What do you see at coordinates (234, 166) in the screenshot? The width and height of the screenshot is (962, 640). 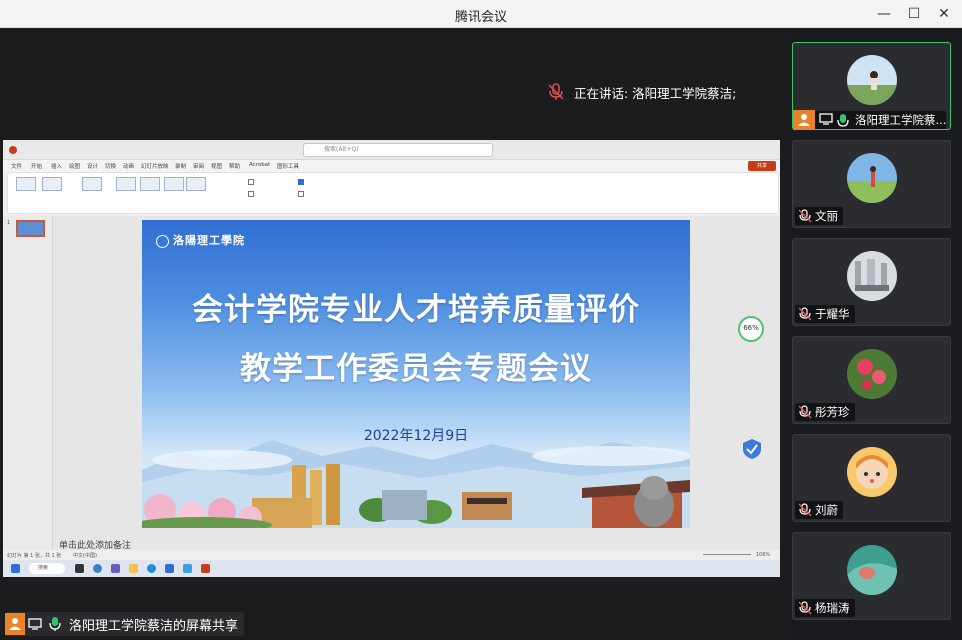 I see `ribbon-tab: 帮助` at bounding box center [234, 166].